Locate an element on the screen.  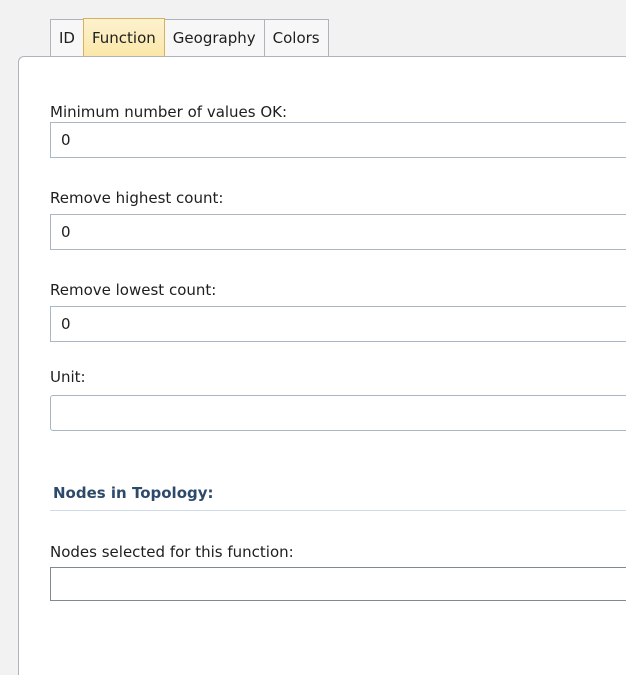
tab-strip: ID Function Geography Colors is located at coordinates (189, 37).